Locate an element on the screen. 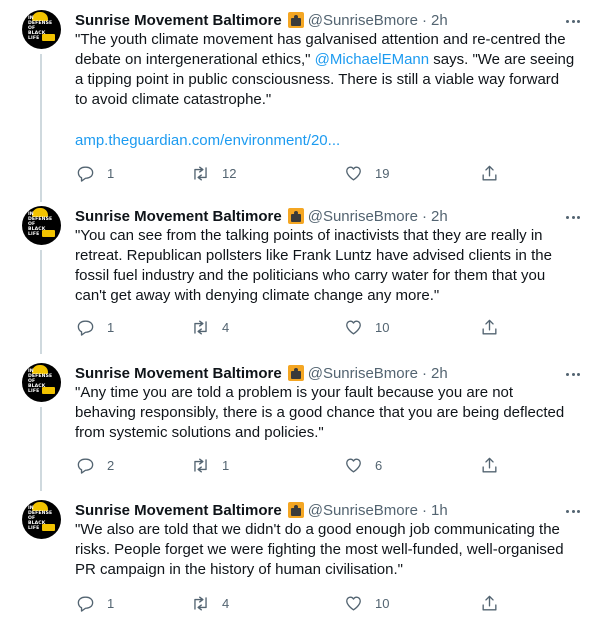 The height and width of the screenshot is (622, 593). retweet-button: 12 is located at coordinates (213, 173).